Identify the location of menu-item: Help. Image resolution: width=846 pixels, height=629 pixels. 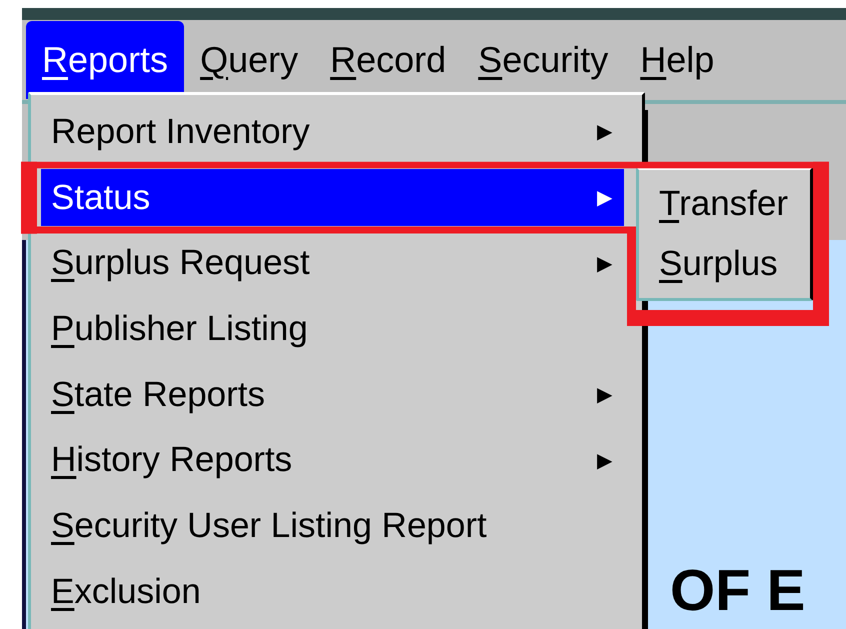
(677, 60).